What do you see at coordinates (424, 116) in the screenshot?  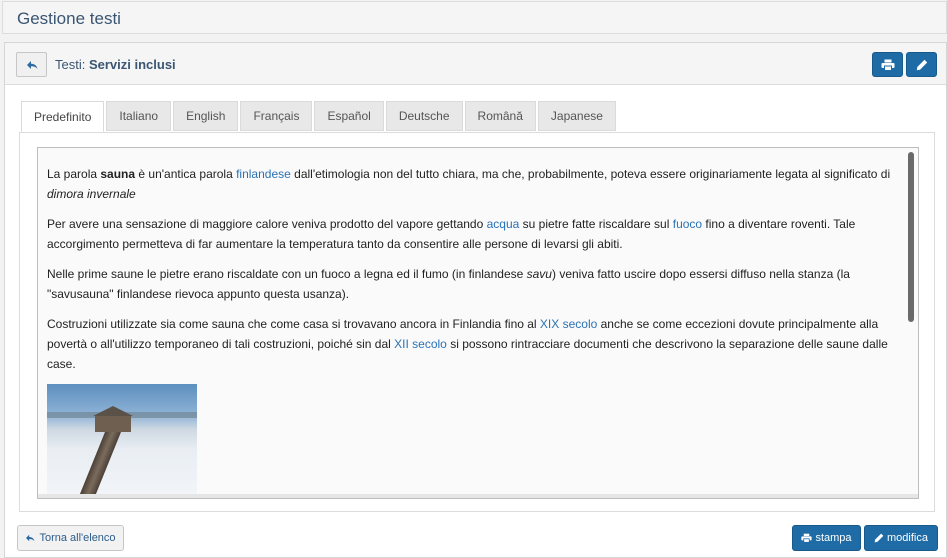 I see `tab-deutsche: Deutsche` at bounding box center [424, 116].